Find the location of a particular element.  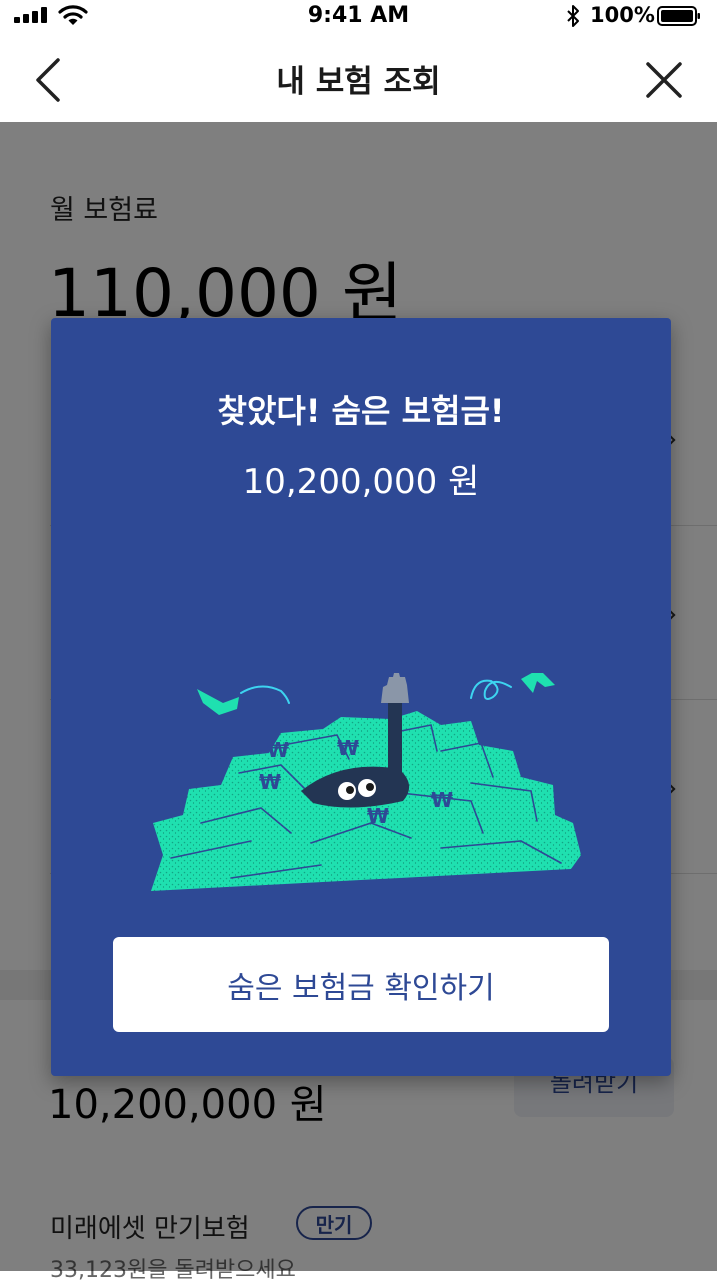

page-title: 내 보험 조회 is located at coordinates (358, 82).